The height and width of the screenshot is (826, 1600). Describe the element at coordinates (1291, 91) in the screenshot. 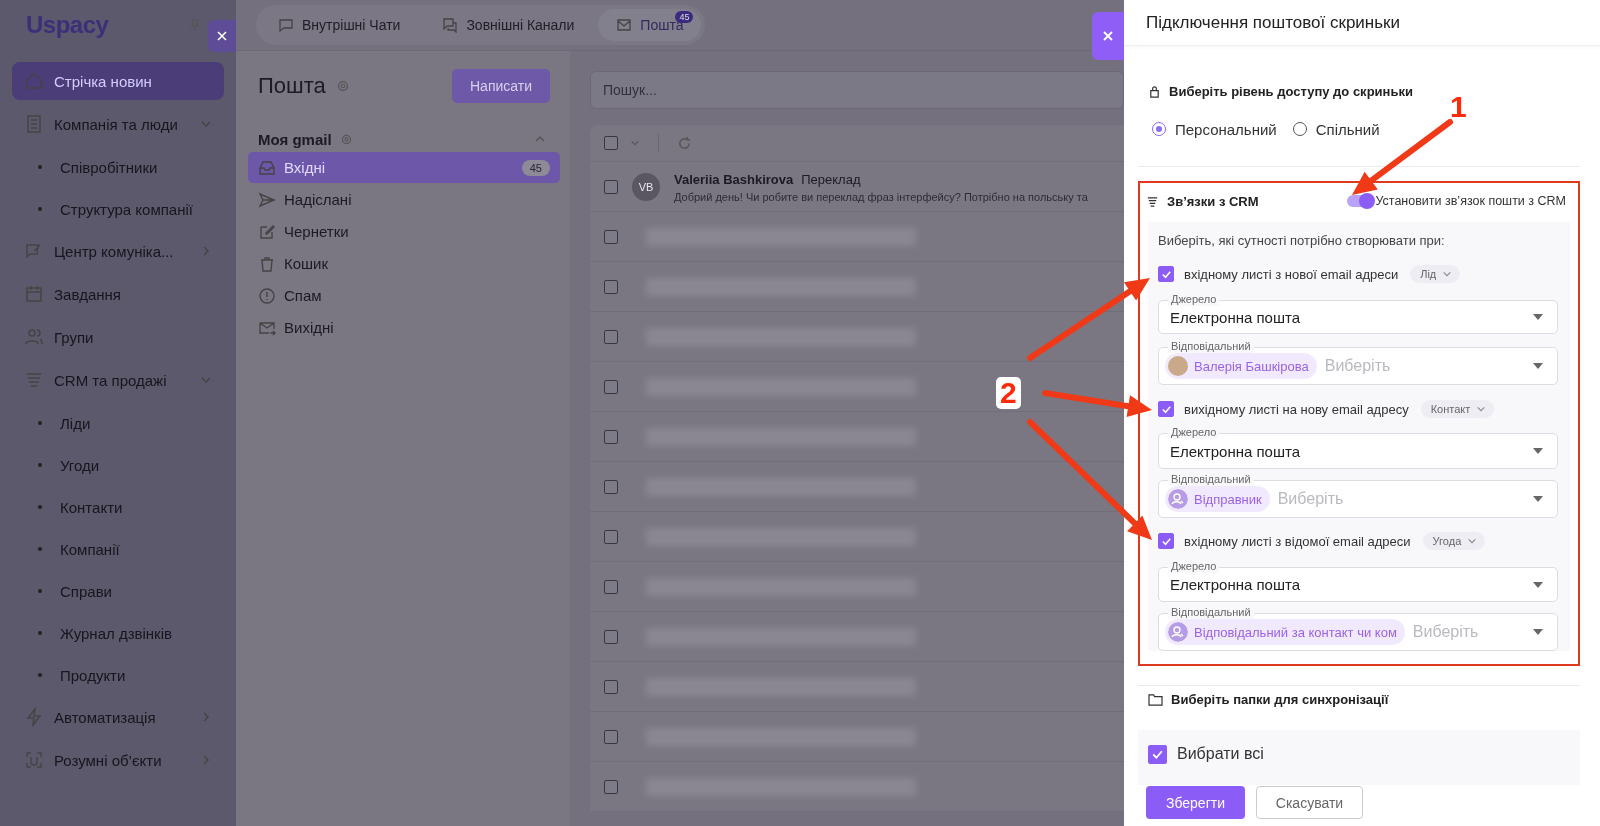

I see `section-title: Виберіть рівень доступу до скриньки` at that location.